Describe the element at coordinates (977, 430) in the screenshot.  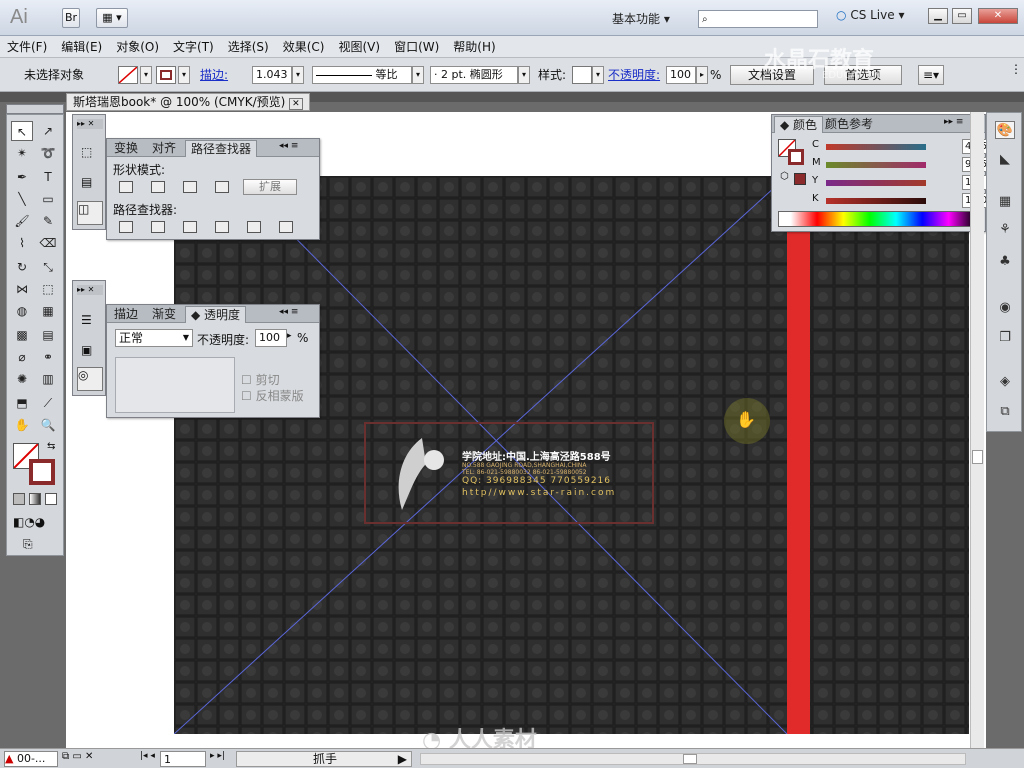
I see `vertical-scrollbar` at that location.